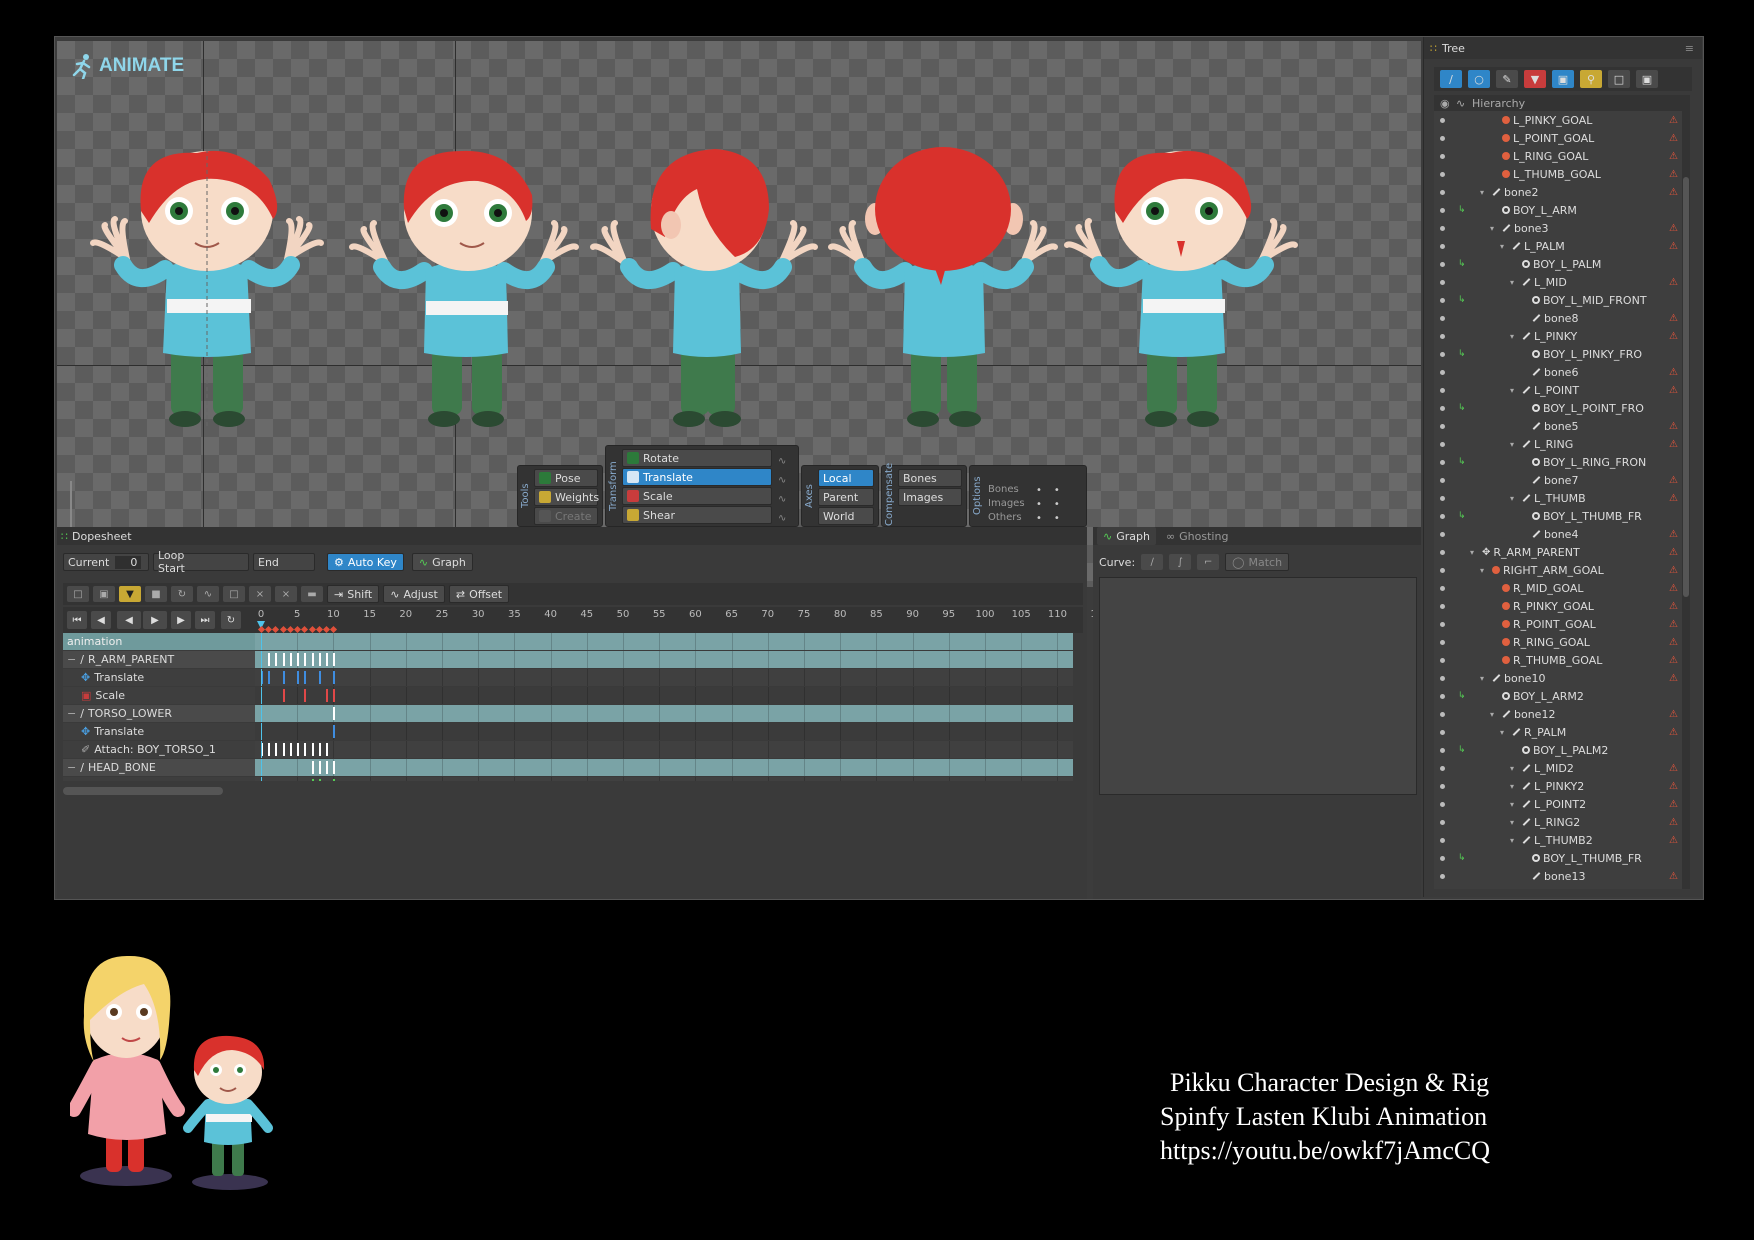 The image size is (1754, 1240). What do you see at coordinates (1562, 660) in the screenshot?
I see `tree-item: R_THUMB_GOAL ⚠` at bounding box center [1562, 660].